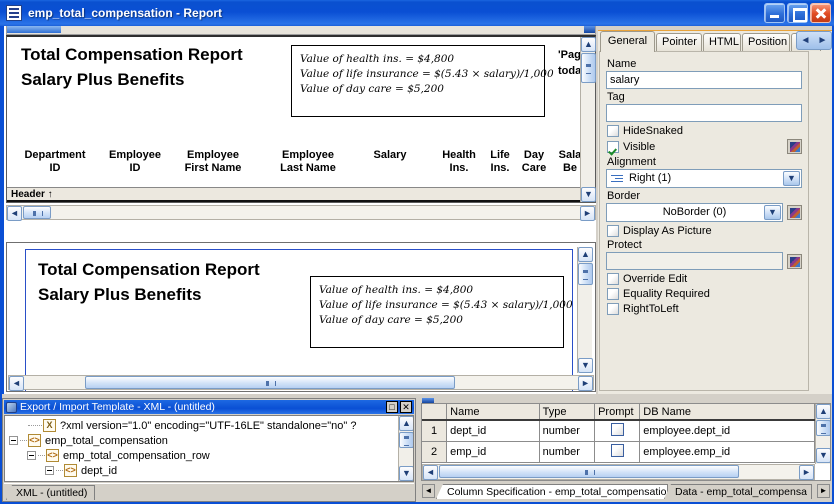 The height and width of the screenshot is (504, 834). What do you see at coordinates (622, 64) in the screenshot?
I see `name-label: Name` at bounding box center [622, 64].